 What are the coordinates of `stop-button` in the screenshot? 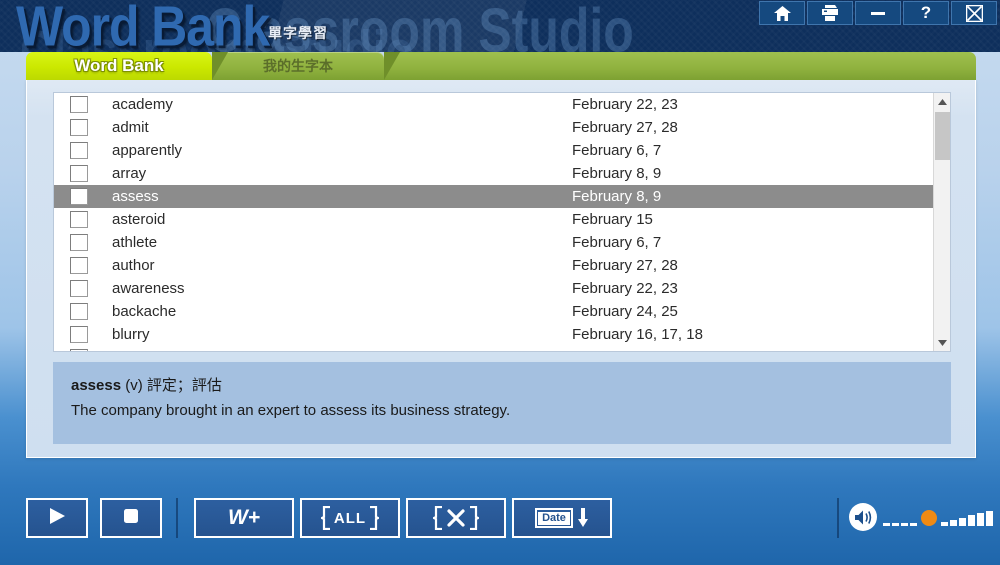 It's located at (131, 518).